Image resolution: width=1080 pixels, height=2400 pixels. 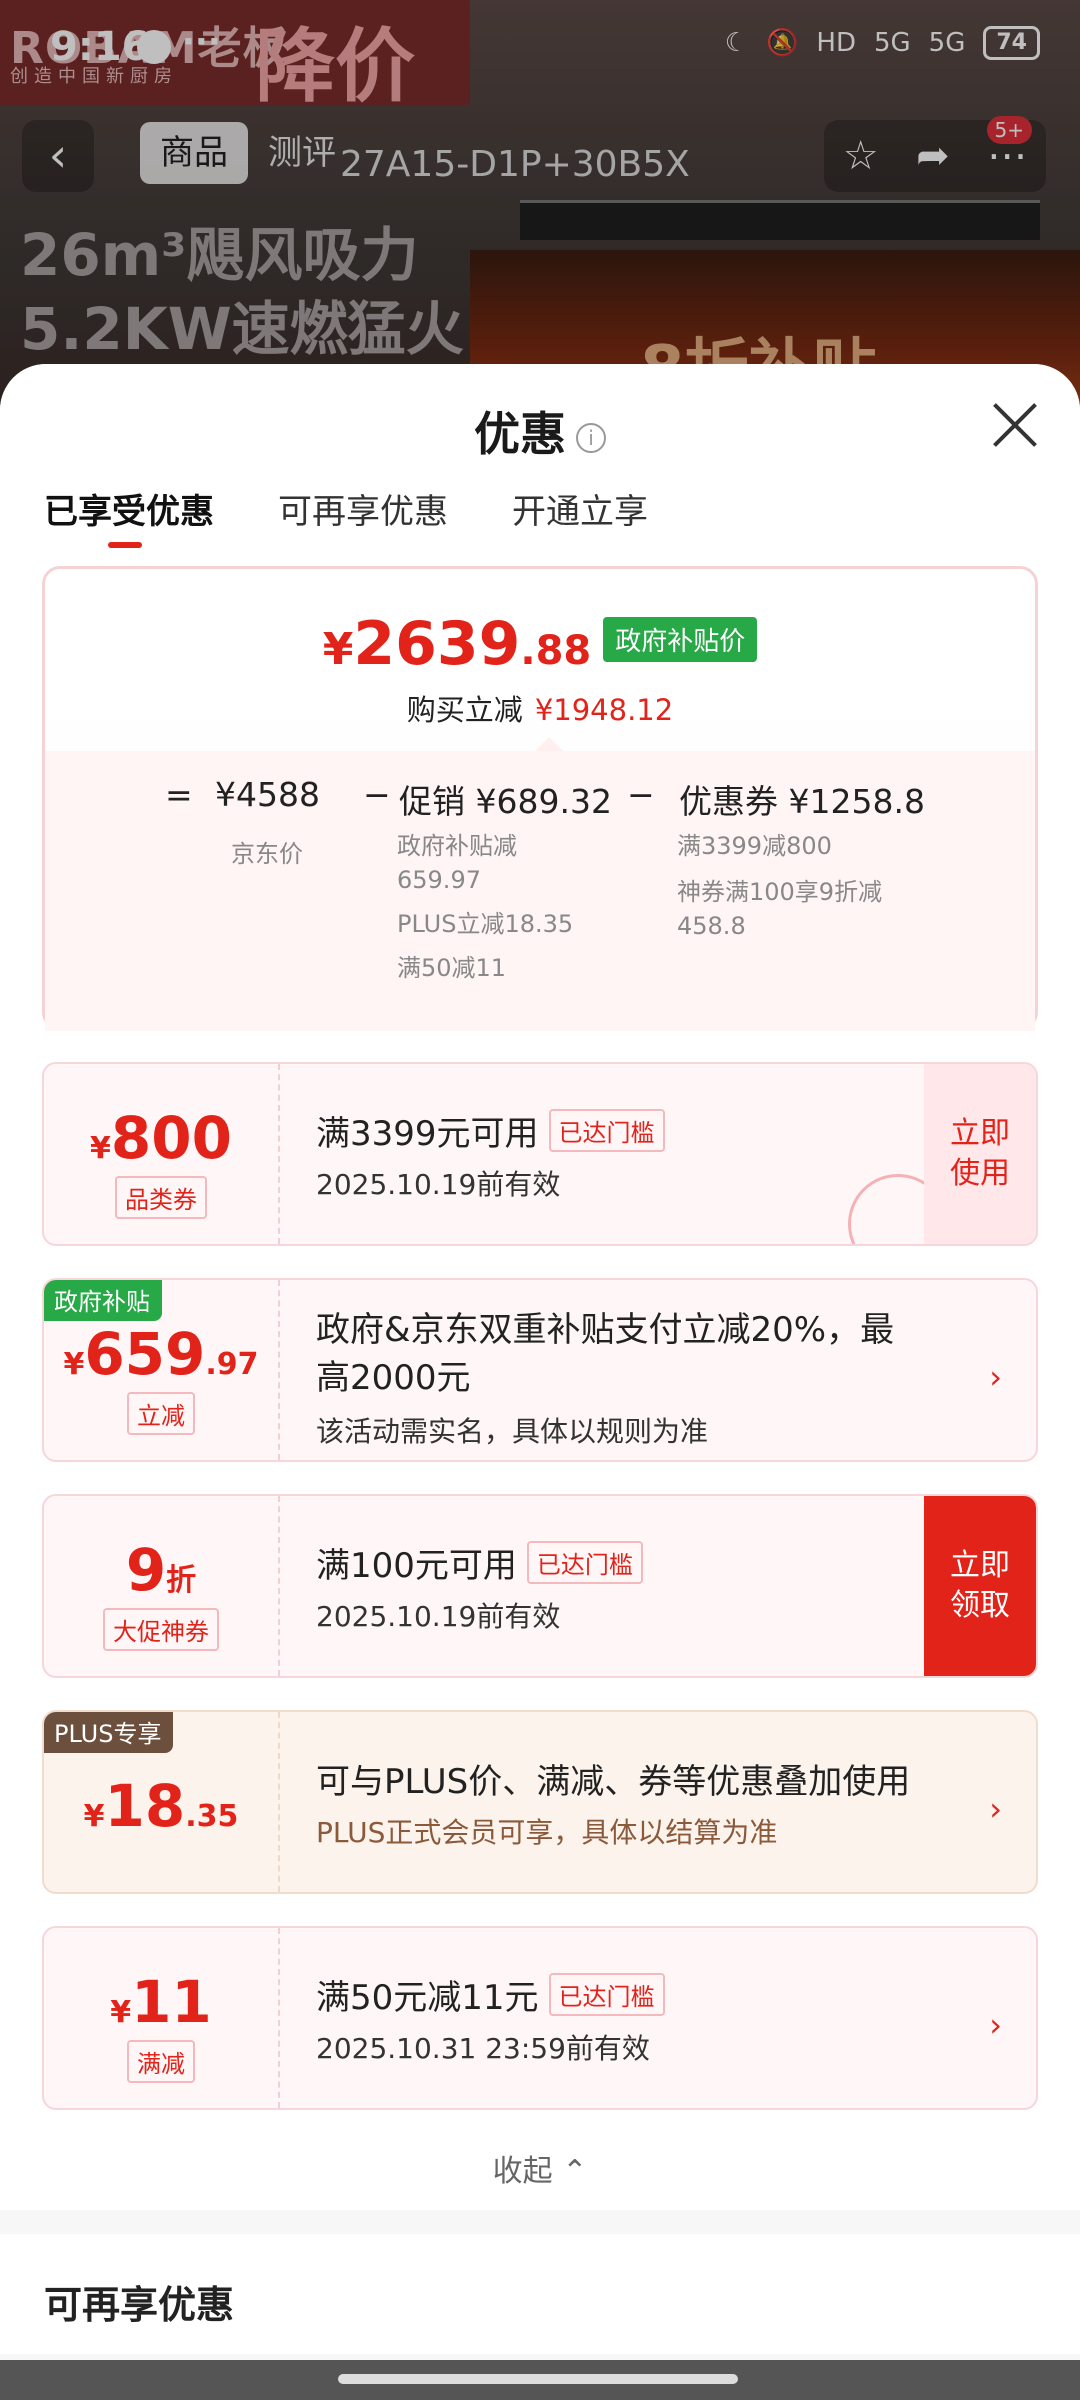 What do you see at coordinates (680, 639) in the screenshot?
I see `gov-subsidy-tag: 政府补贴价` at bounding box center [680, 639].